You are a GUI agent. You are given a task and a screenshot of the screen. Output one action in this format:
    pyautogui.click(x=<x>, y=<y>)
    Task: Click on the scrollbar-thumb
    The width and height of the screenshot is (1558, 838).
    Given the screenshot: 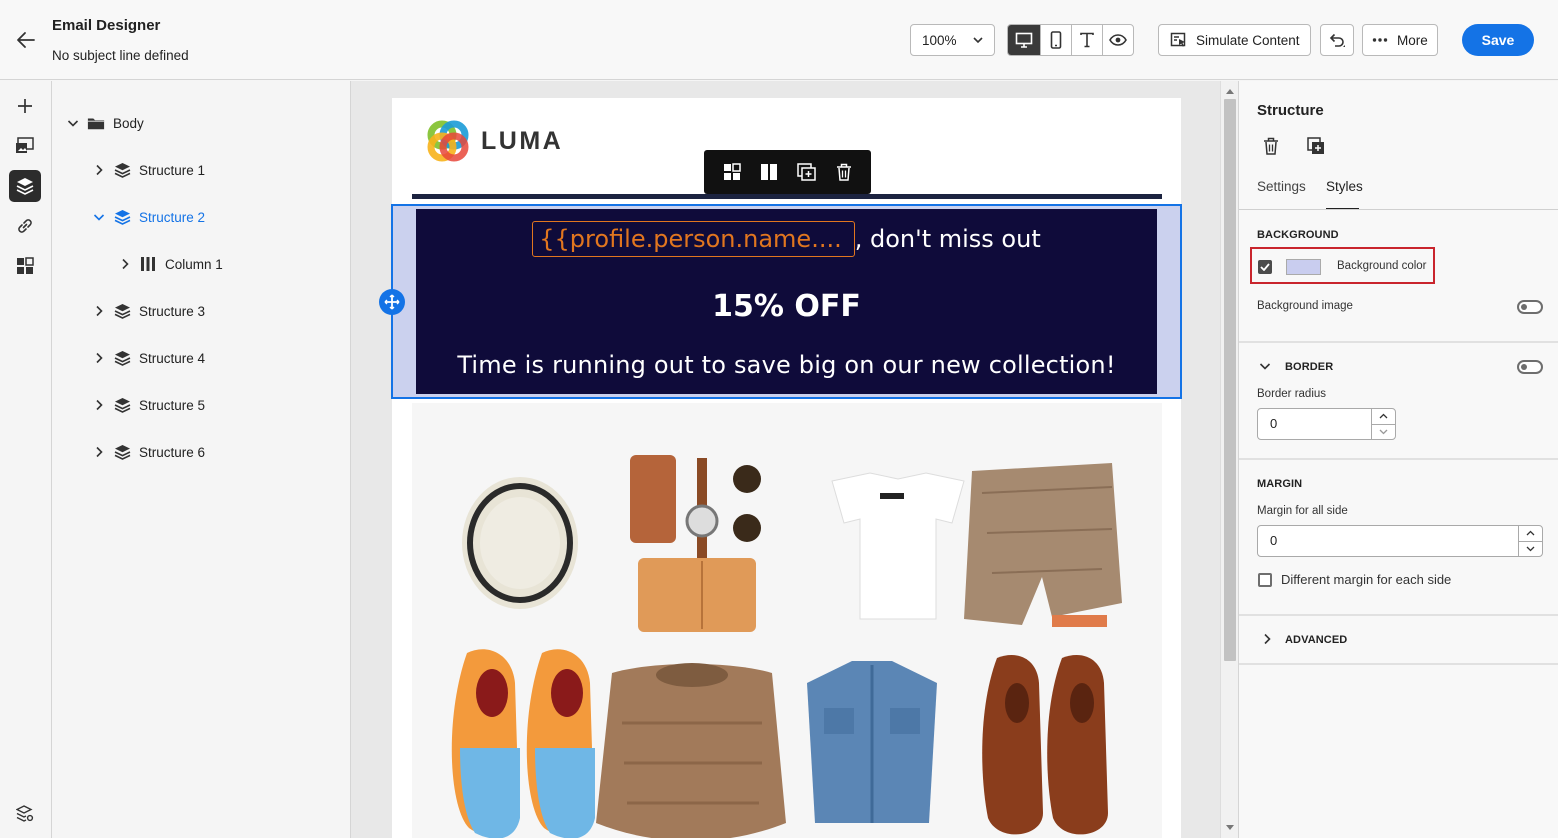 What is the action you would take?
    pyautogui.click(x=1230, y=380)
    